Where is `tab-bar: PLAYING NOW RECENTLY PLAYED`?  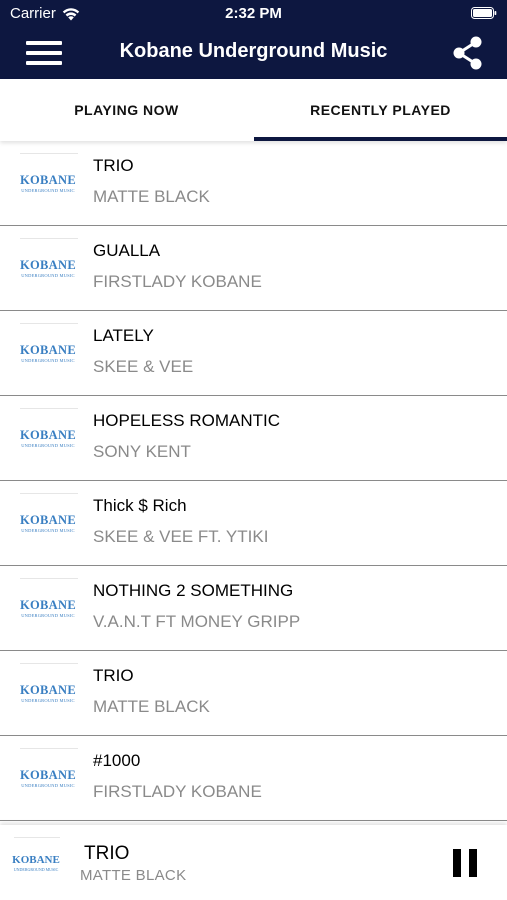 tab-bar: PLAYING NOW RECENTLY PLAYED is located at coordinates (253, 110).